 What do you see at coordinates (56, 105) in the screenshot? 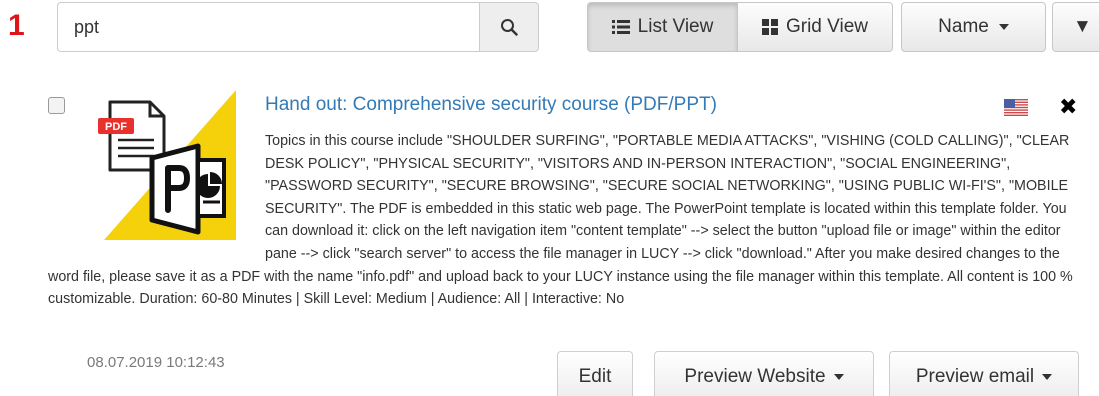
I see `item-select-checkbox` at bounding box center [56, 105].